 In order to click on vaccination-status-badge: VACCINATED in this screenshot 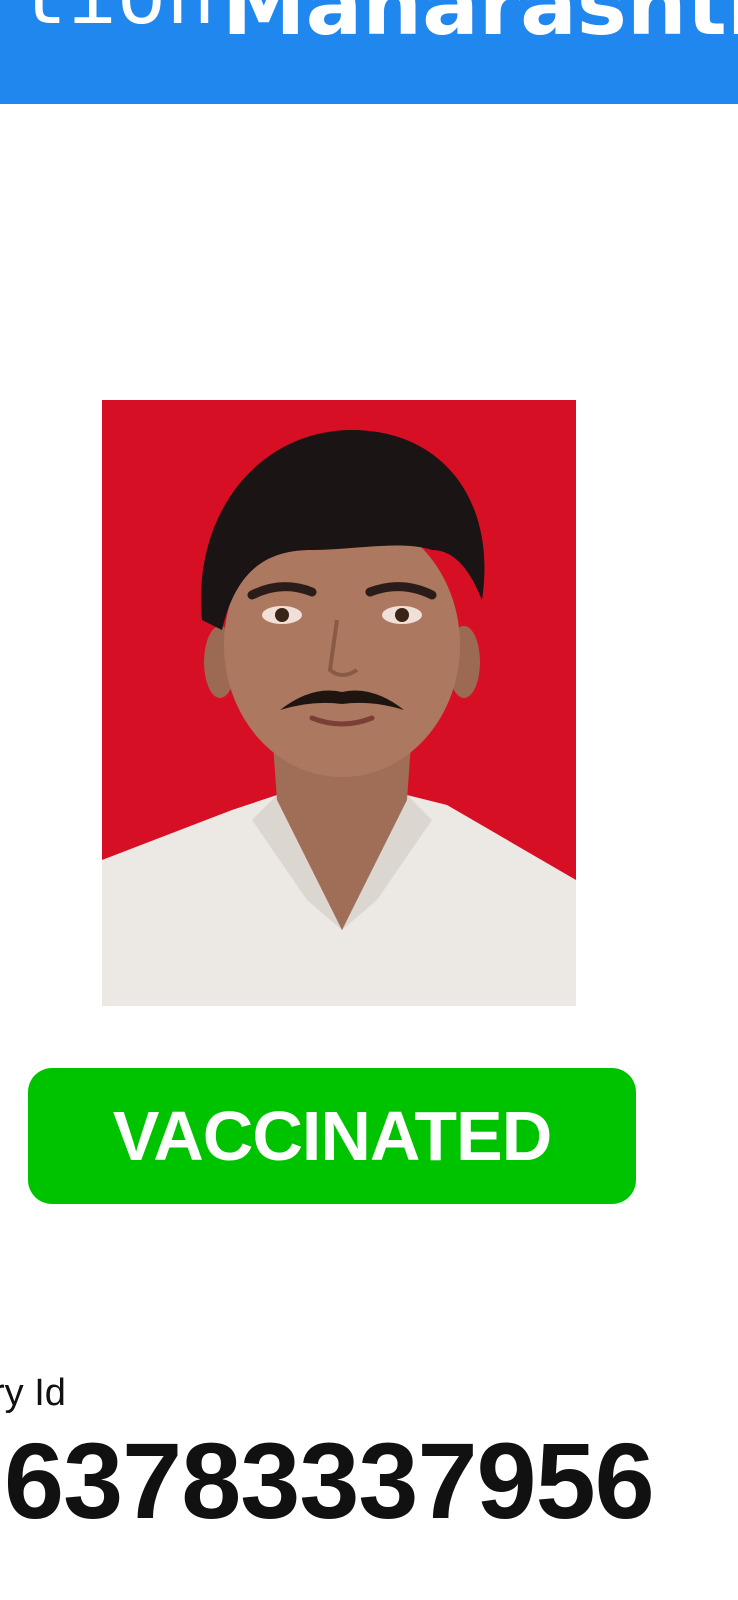, I will do `click(332, 1136)`.